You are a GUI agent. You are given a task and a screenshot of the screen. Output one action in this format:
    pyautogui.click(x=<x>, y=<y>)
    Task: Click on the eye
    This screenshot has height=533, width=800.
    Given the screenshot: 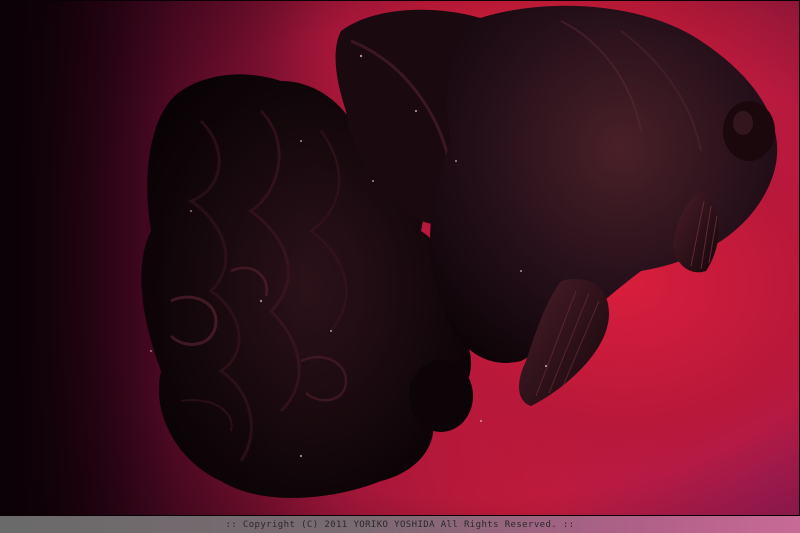 What is the action you would take?
    pyautogui.click(x=749, y=131)
    